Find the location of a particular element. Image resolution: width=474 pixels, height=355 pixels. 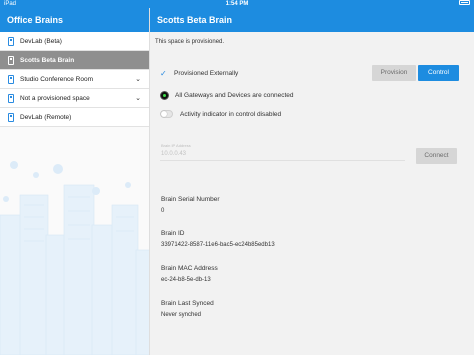

brain-id-value: 33971422-8587-11e6-bac5-ec24b85edb13 is located at coordinates (218, 245).